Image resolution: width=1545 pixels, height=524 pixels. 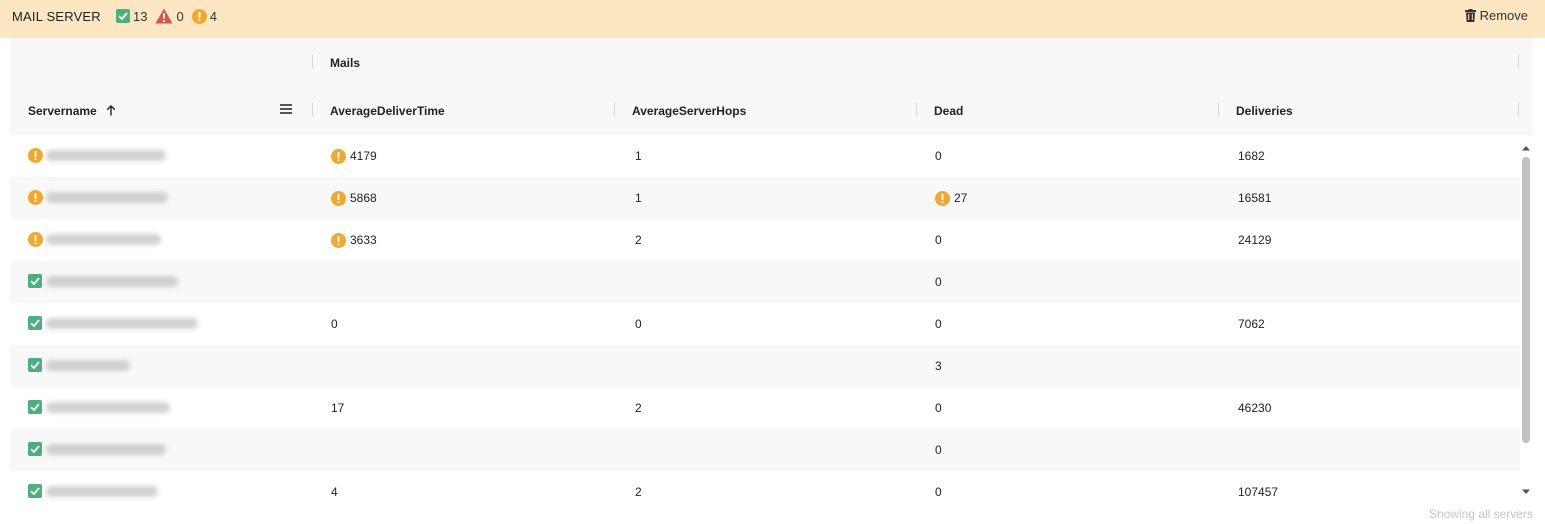 I want to click on cell-deliveries: 7062, so click(x=1251, y=324).